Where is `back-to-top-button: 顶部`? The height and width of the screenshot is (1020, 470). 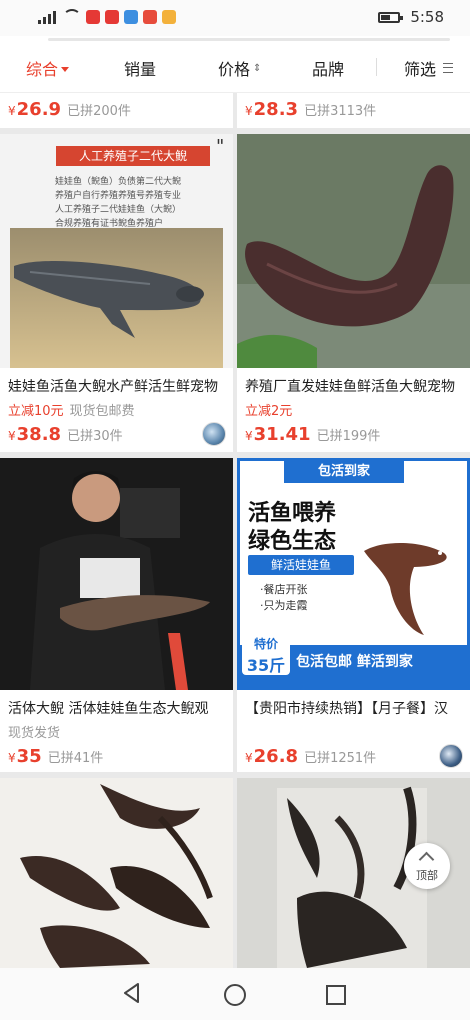 back-to-top-button: 顶部 is located at coordinates (427, 866).